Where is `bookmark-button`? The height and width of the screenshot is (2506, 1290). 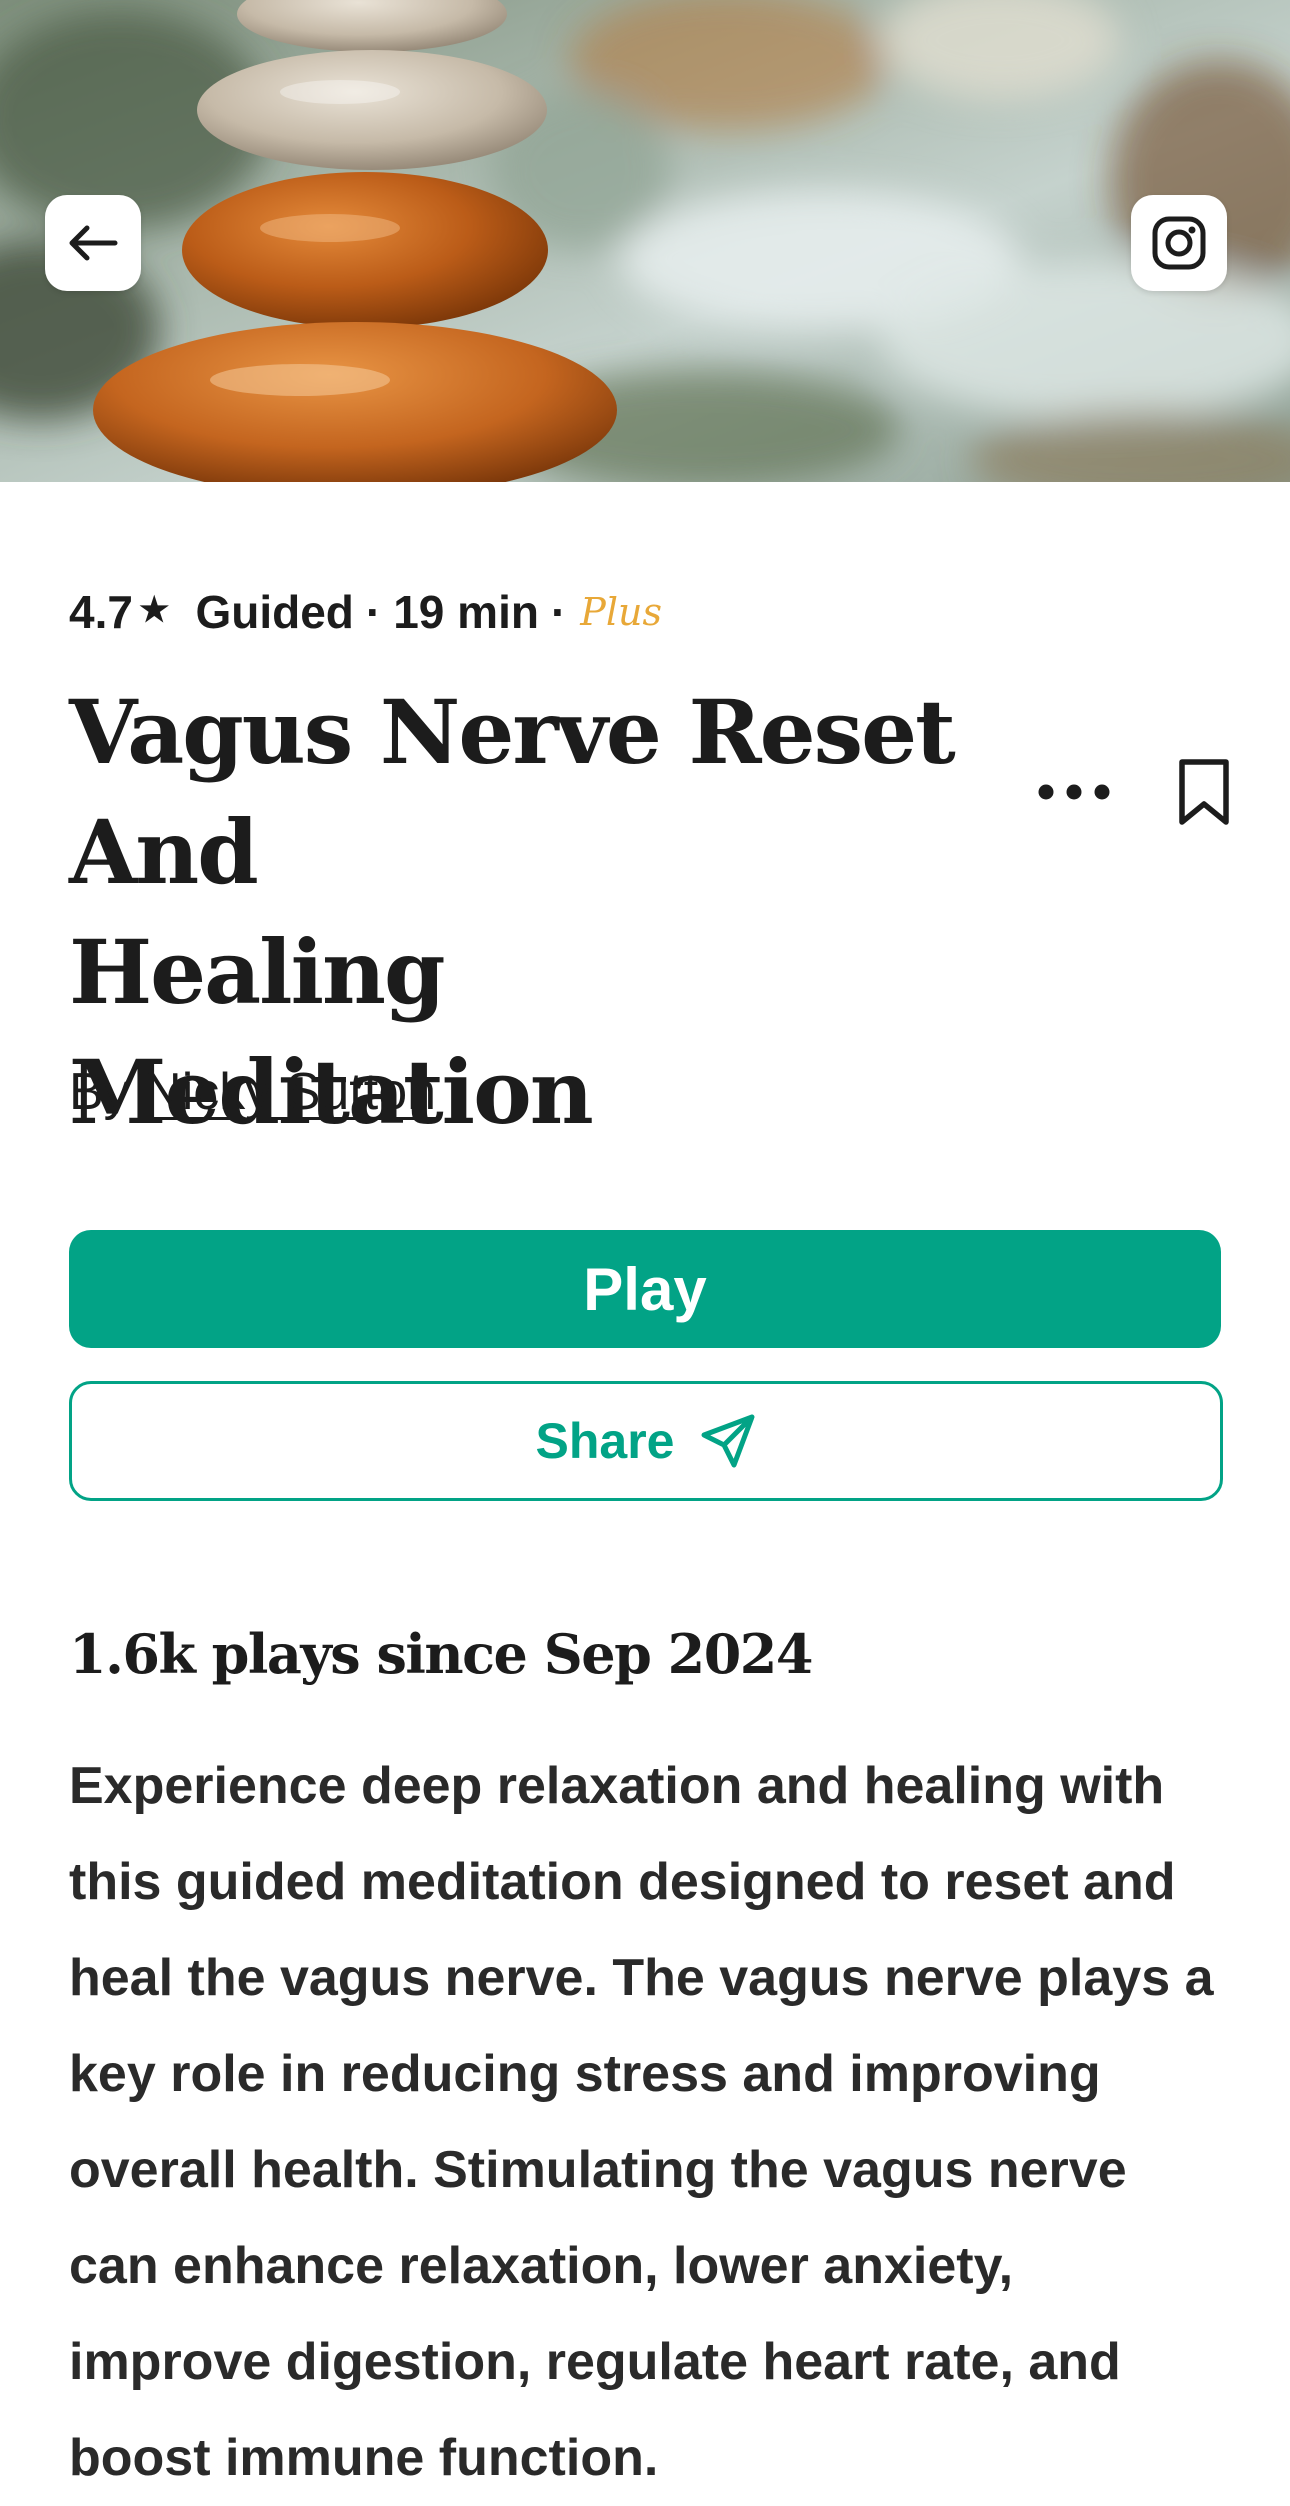 bookmark-button is located at coordinates (1204, 792).